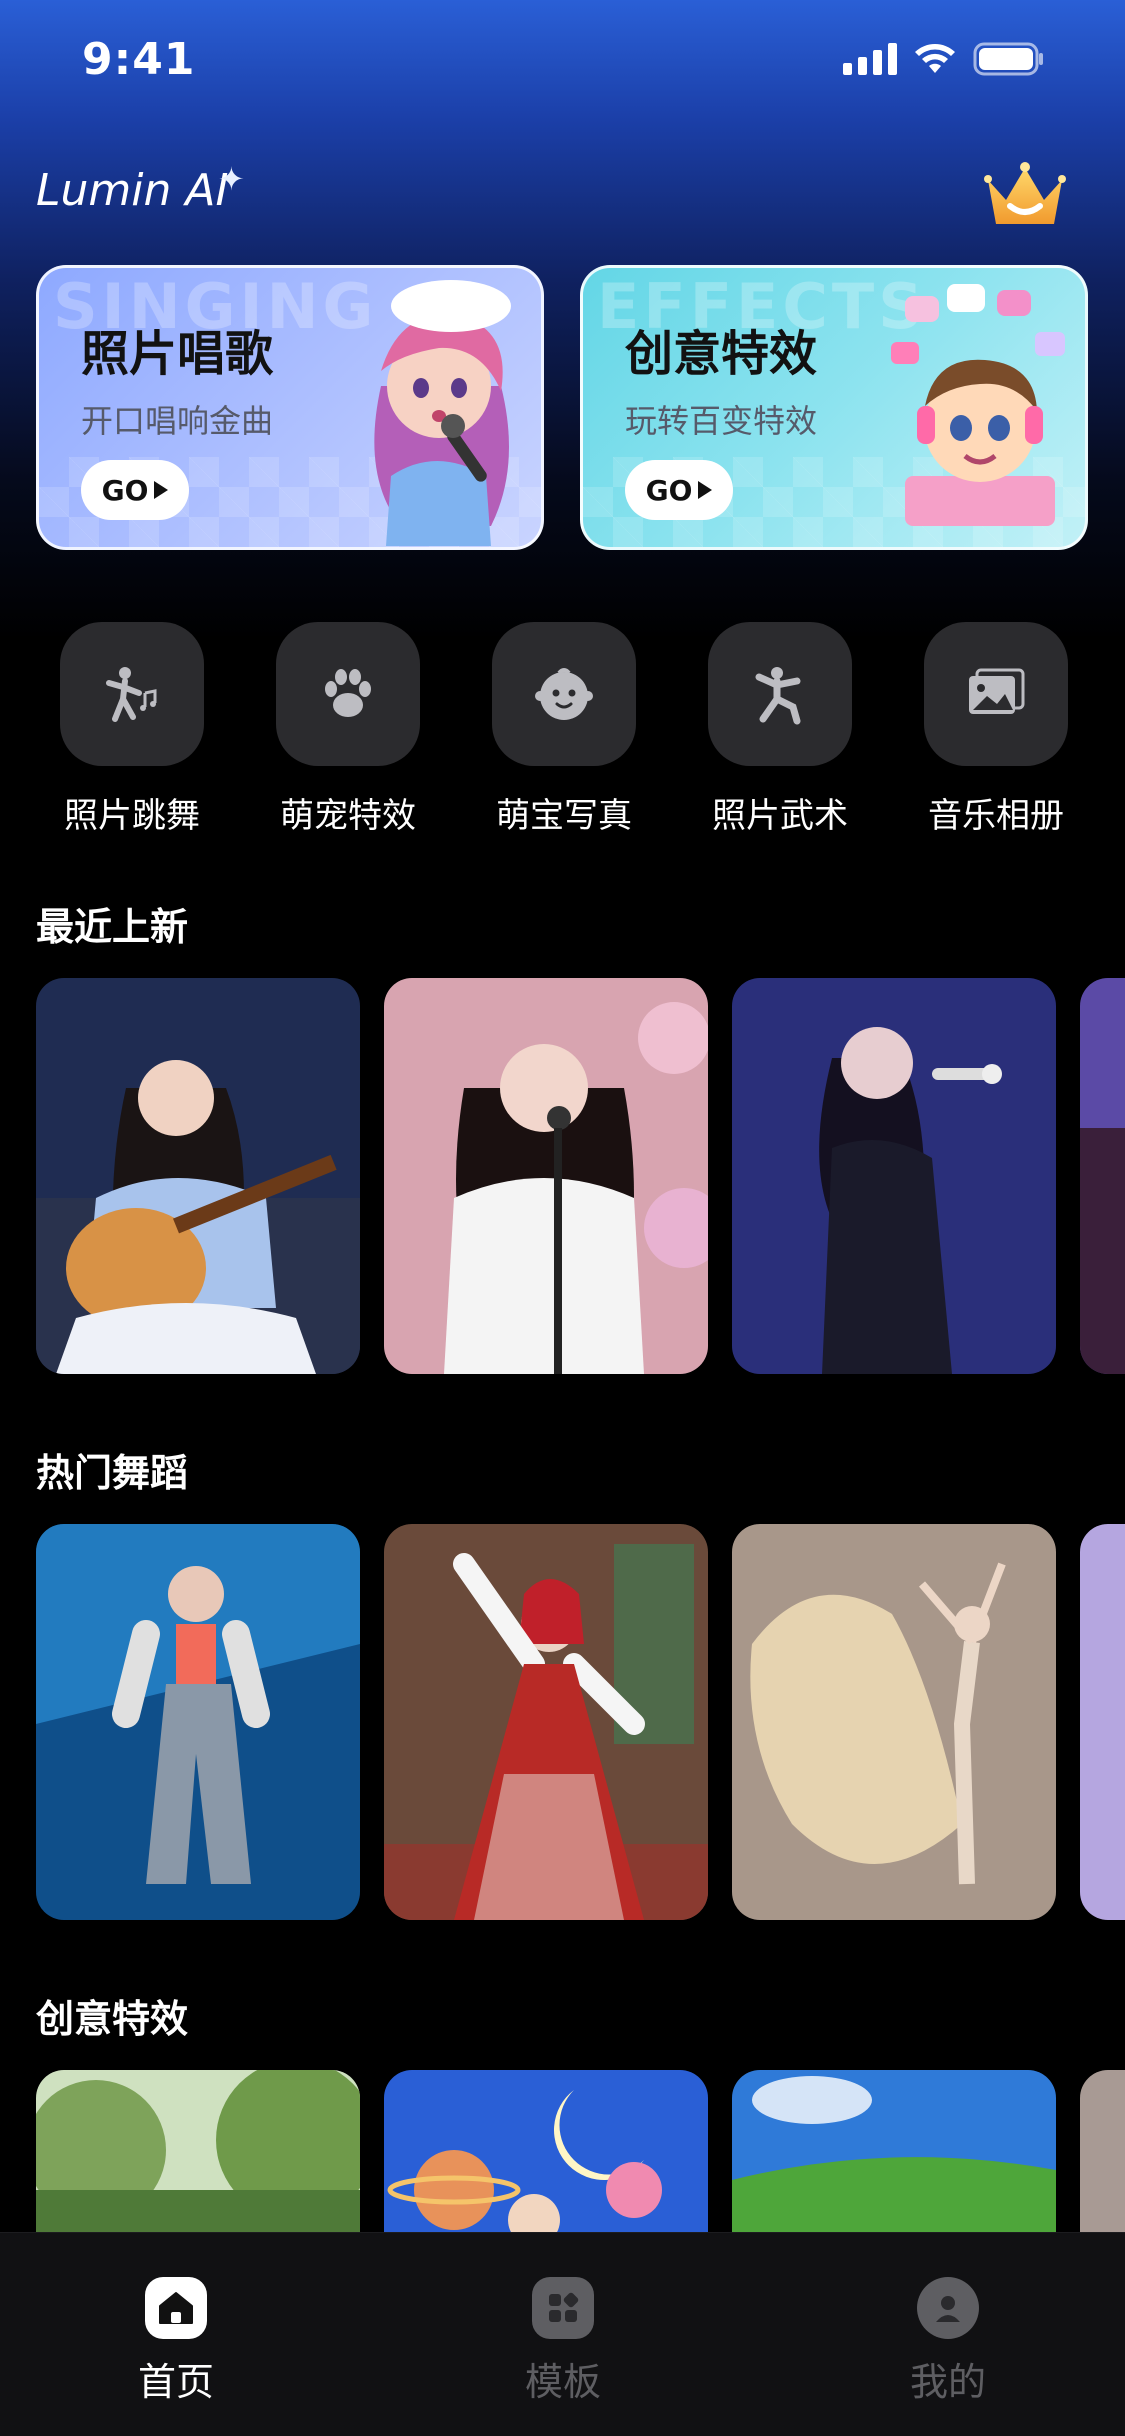 The width and height of the screenshot is (1125, 2436). I want to click on banner-photo-singing: SINGING 照片唱歌 开口唱响金曲 GO, so click(290, 407).